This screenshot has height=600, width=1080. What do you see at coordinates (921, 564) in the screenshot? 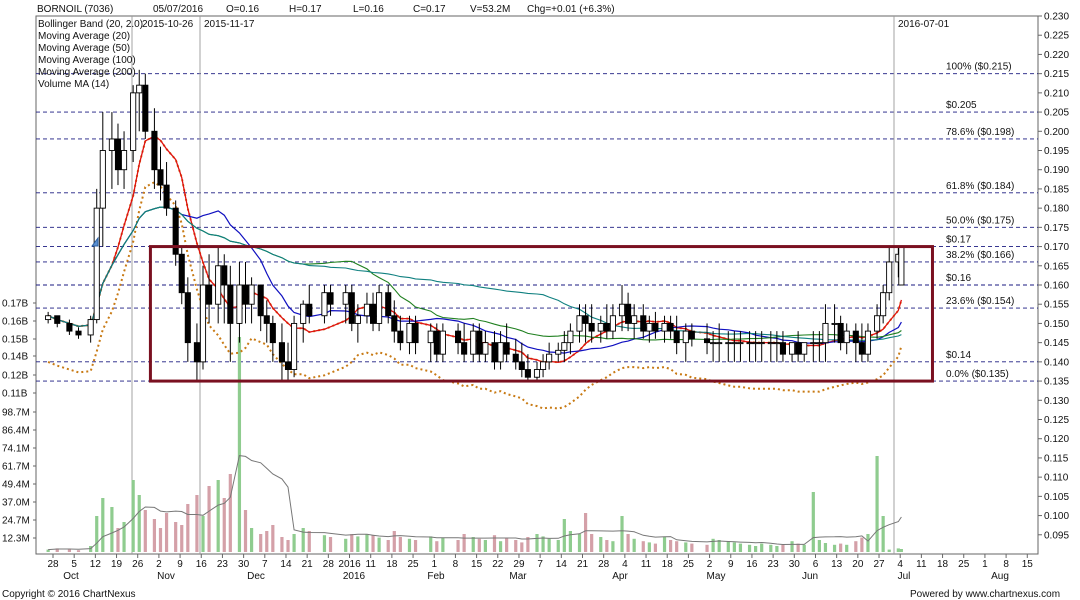
I see `x-tick-label: 11` at bounding box center [921, 564].